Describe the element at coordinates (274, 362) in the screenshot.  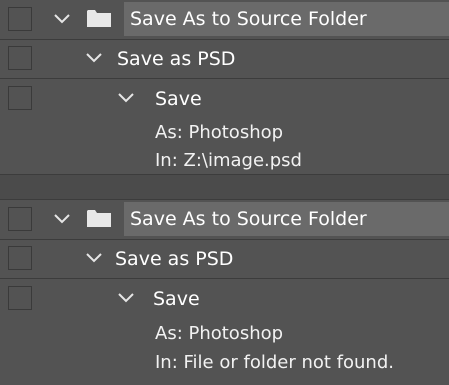
I see `command-detail-in: In: File or folder not found.` at that location.